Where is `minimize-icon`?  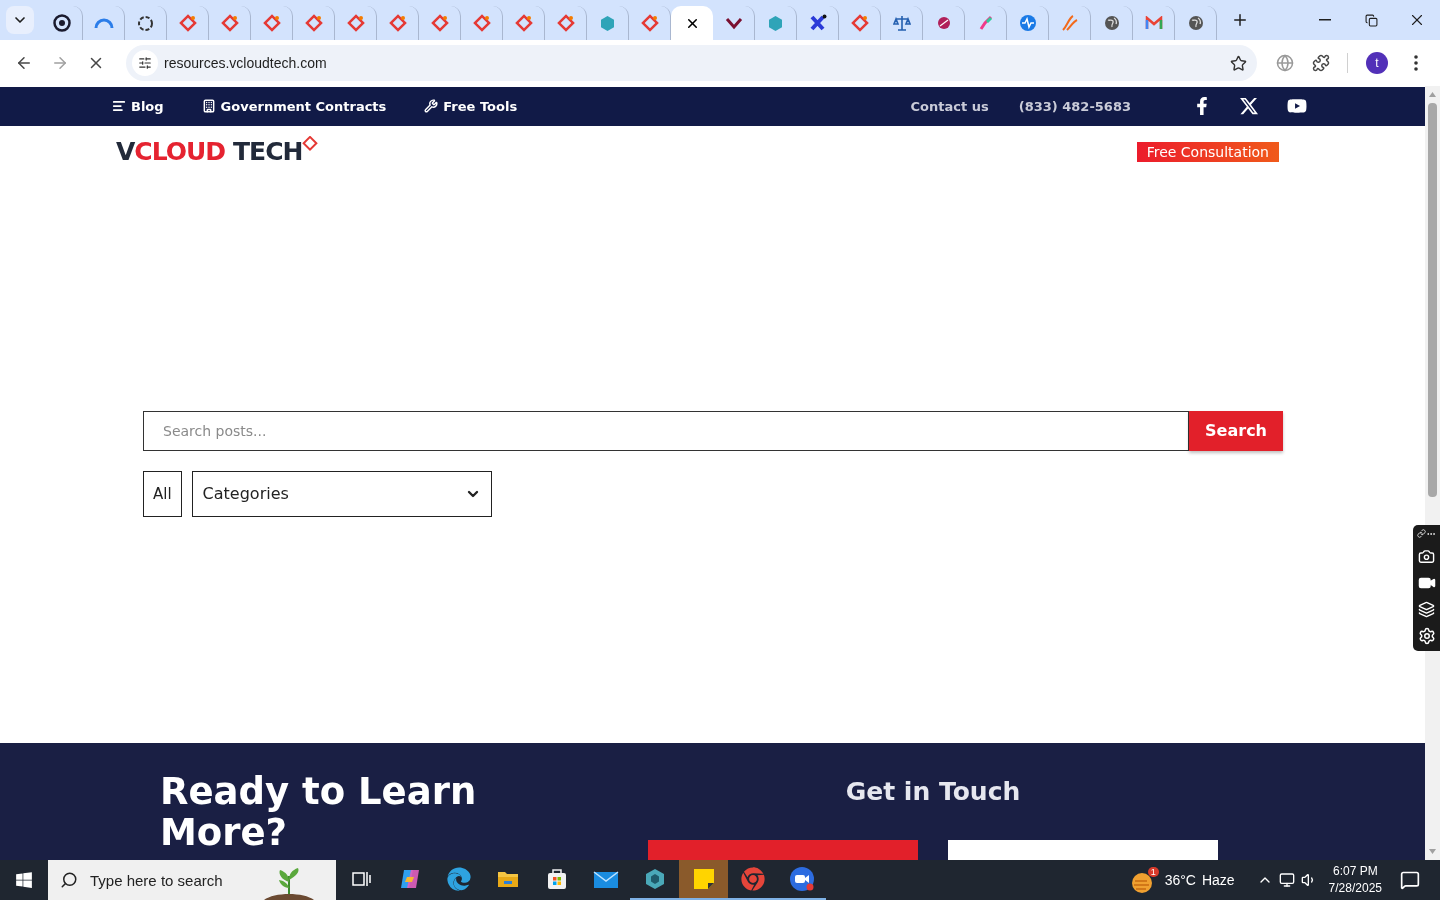 minimize-icon is located at coordinates (1325, 20).